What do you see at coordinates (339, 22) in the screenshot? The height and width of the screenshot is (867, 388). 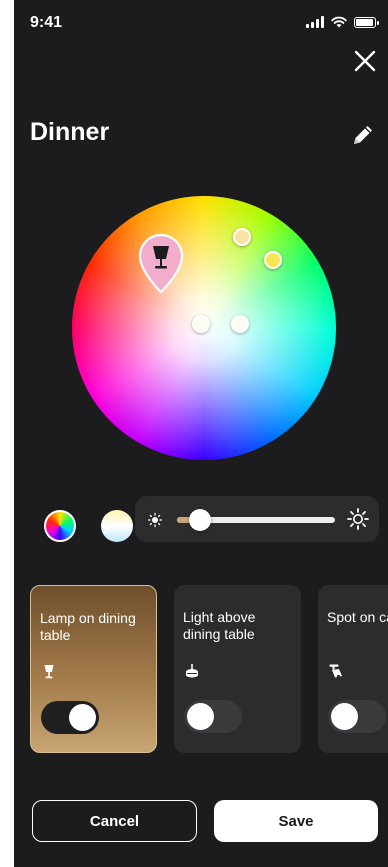 I see `wifi-icon` at bounding box center [339, 22].